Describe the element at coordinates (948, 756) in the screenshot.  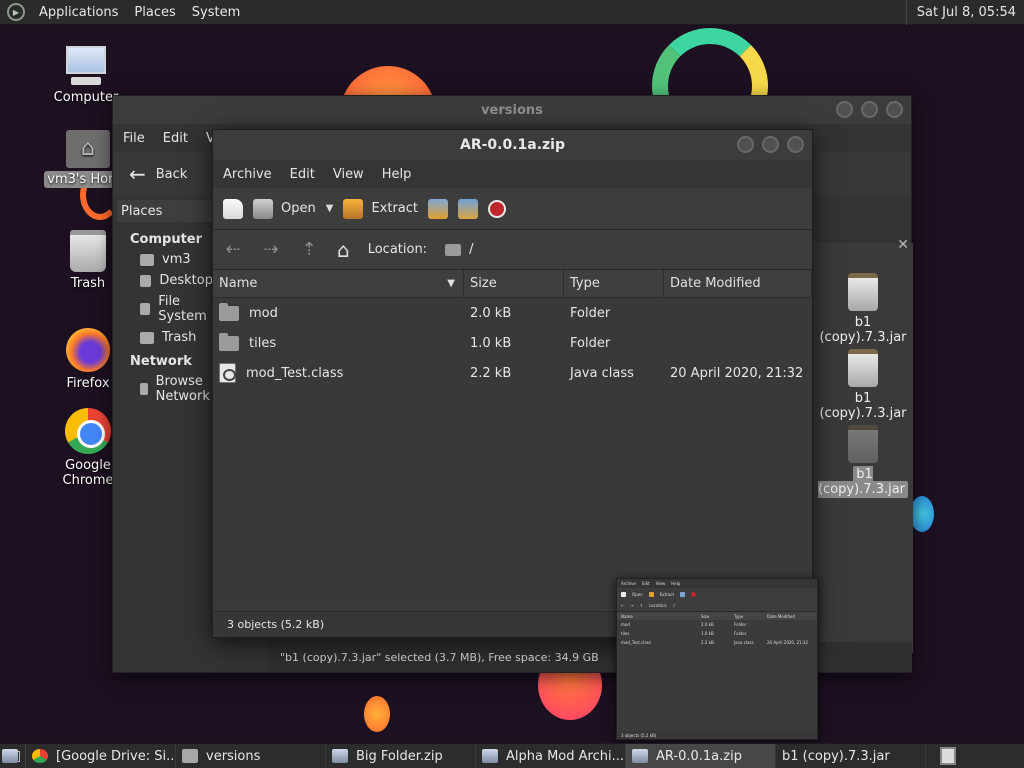
I see `workspace-switcher` at that location.